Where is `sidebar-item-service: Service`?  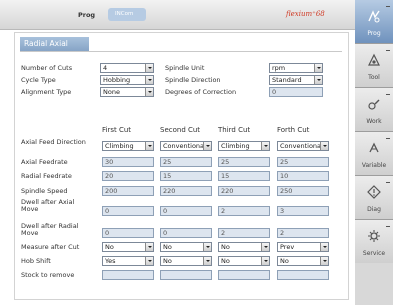
sidebar-item-service: Service is located at coordinates (374, 242).